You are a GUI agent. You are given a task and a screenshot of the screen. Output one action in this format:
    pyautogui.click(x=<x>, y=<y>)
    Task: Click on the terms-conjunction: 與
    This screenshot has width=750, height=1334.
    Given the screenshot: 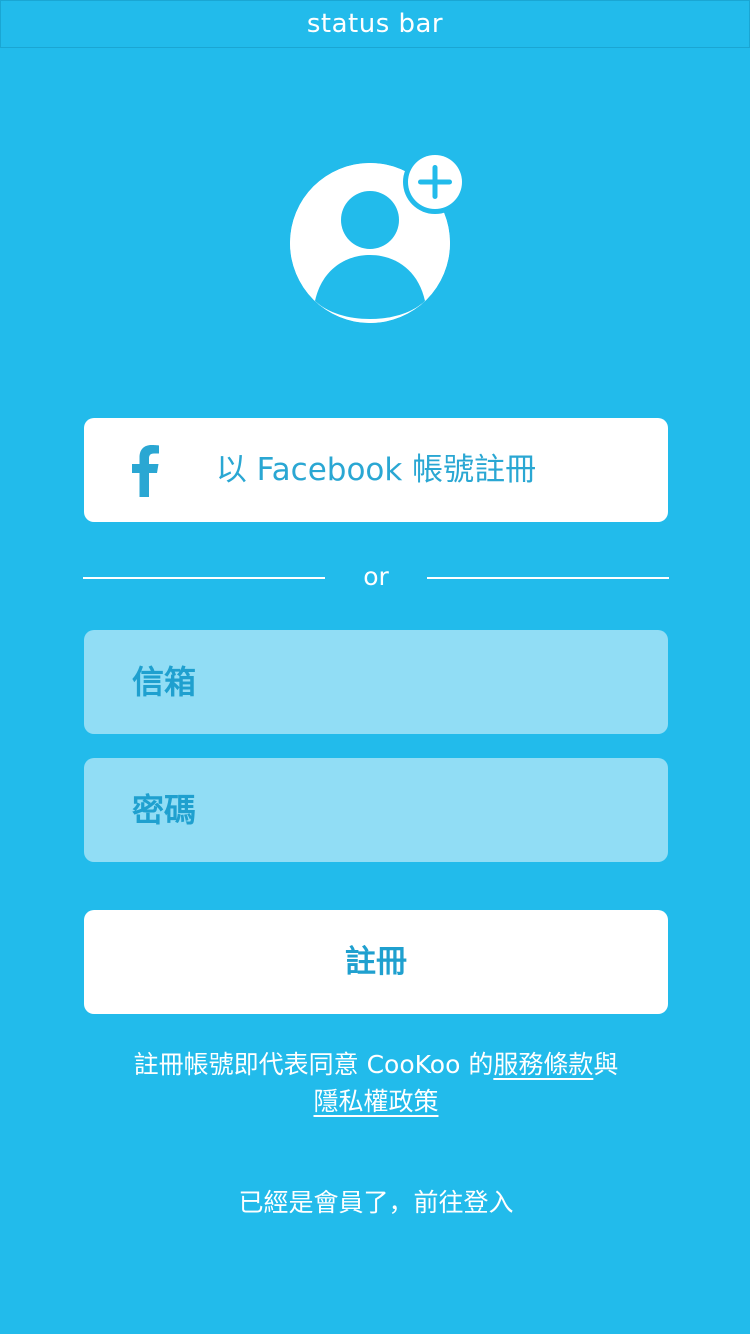 What is the action you would take?
    pyautogui.click(x=606, y=1064)
    